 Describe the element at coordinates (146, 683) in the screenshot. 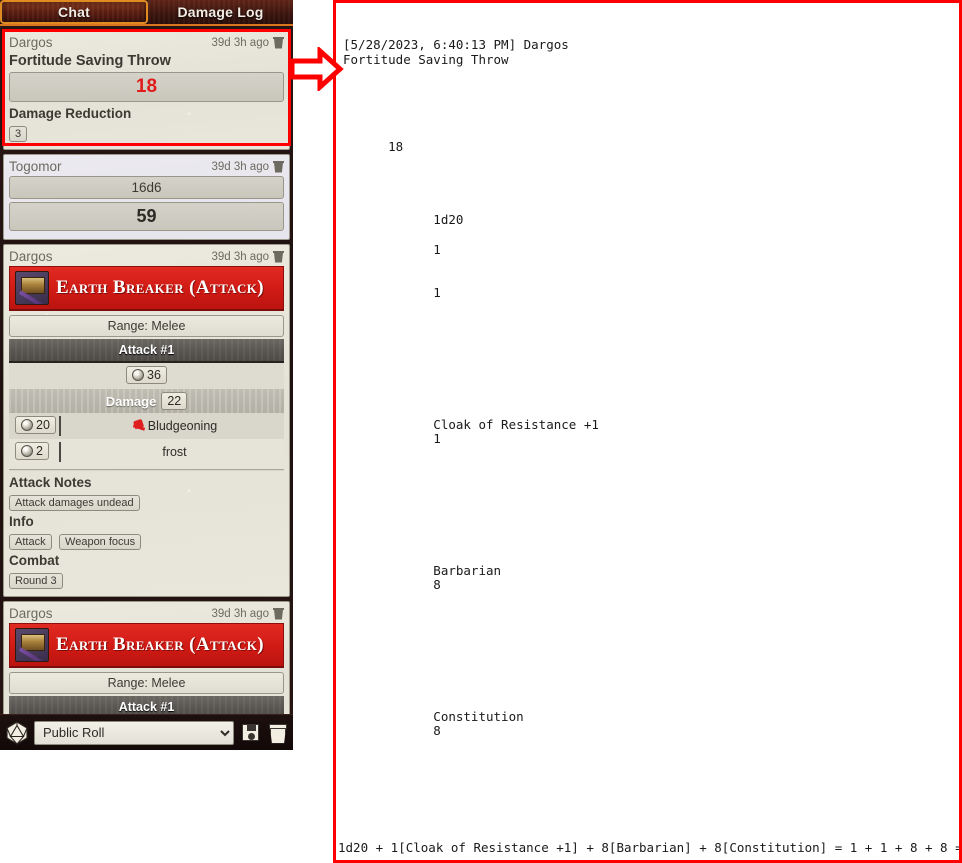

I see `attack-range: Range: Melee` at that location.